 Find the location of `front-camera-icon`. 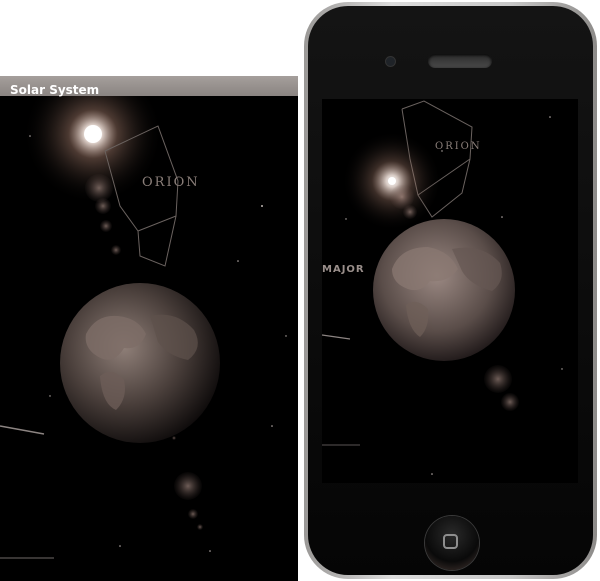

front-camera-icon is located at coordinates (390, 61).